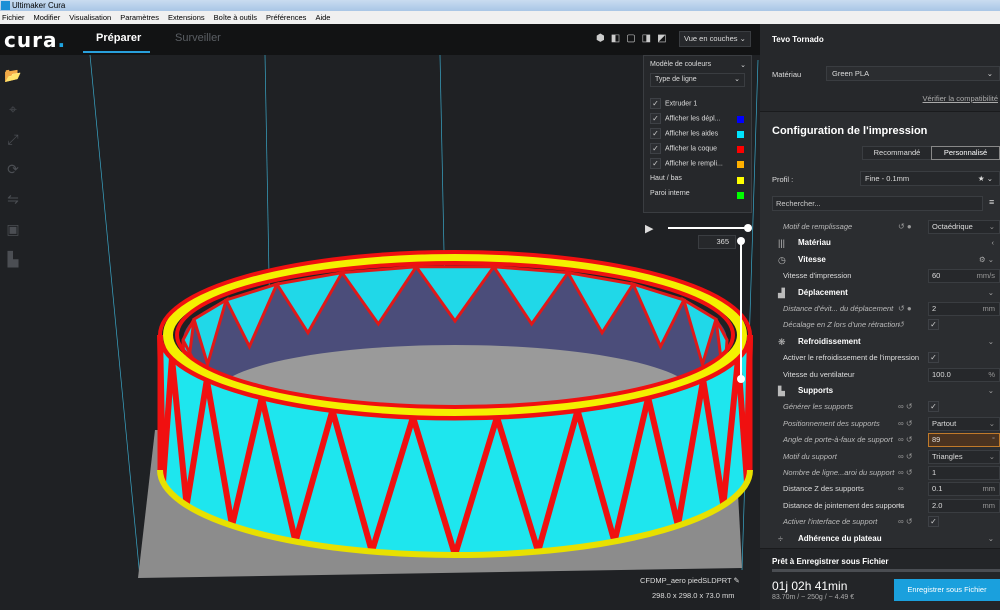 Image resolution: width=1000 pixels, height=610 pixels. Describe the element at coordinates (880, 489) in the screenshot. I see `setting-row: Distance Z des supports ∞ 0.1 mm` at that location.